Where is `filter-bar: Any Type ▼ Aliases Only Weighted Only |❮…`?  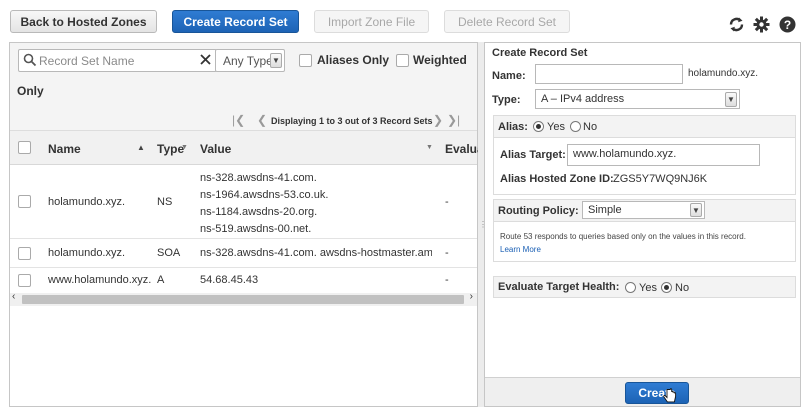
filter-bar: Any Type ▼ Aliases Only Weighted Only |❮… is located at coordinates (243, 87).